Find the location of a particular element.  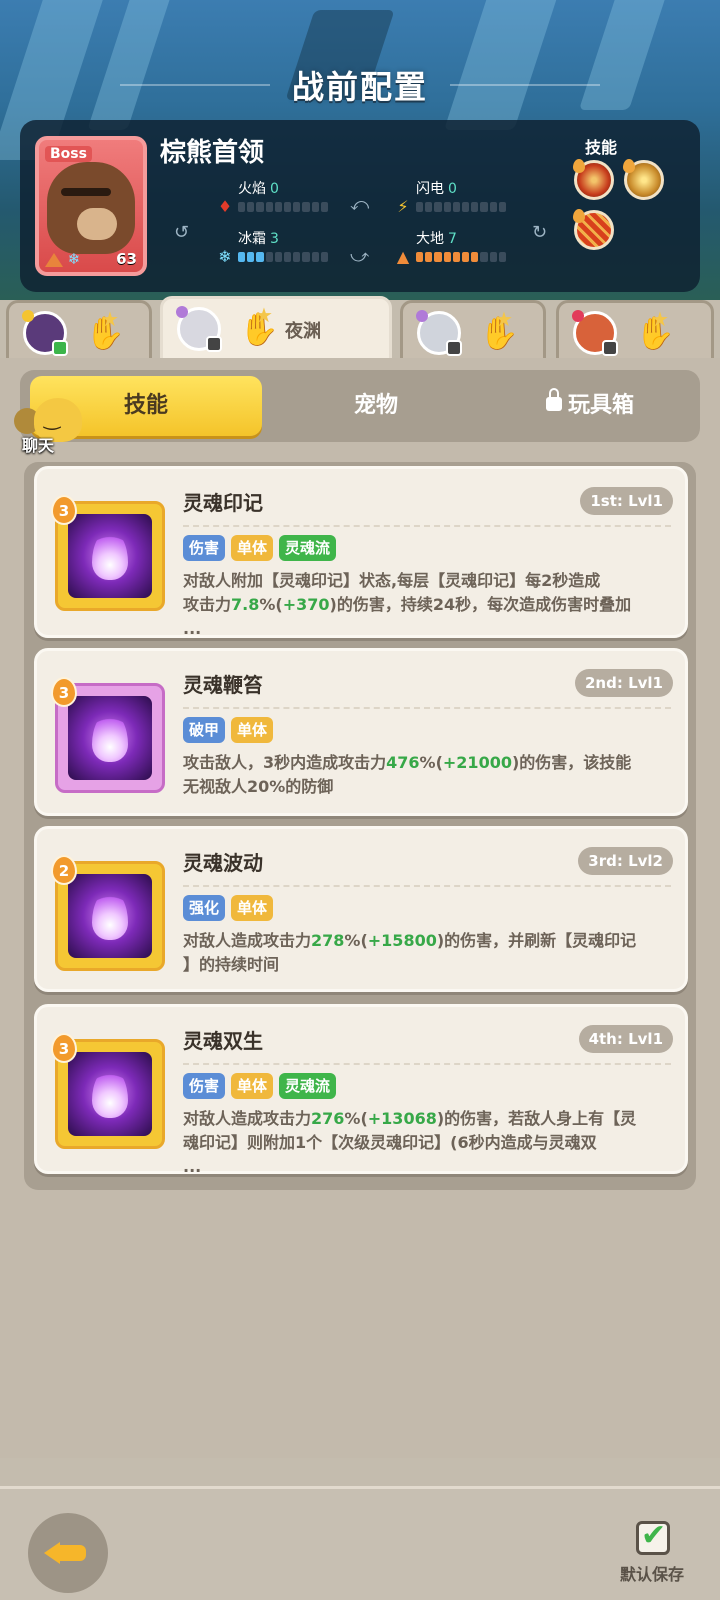

skill-tier-badge: 2 is located at coordinates (64, 870).